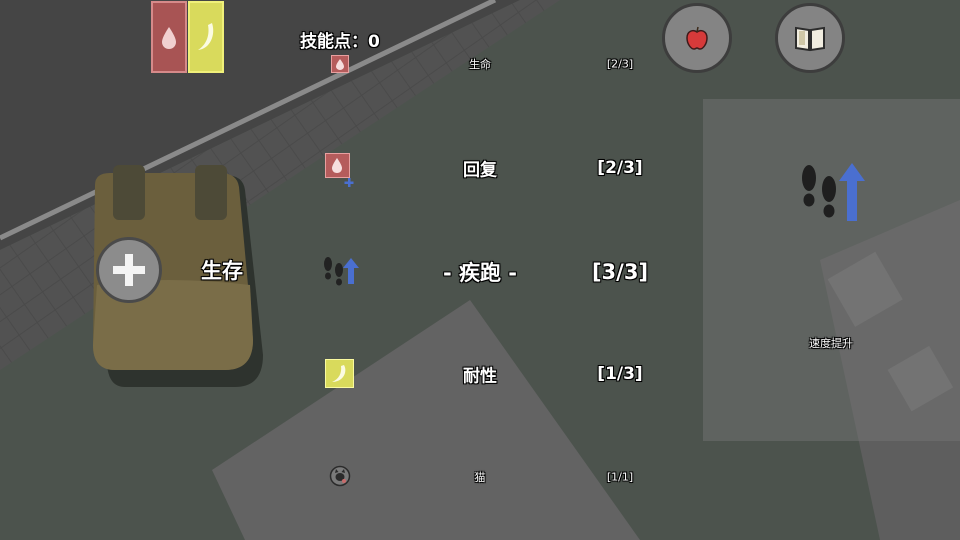  I want to click on skill-name: - 疾跑 -, so click(480, 273).